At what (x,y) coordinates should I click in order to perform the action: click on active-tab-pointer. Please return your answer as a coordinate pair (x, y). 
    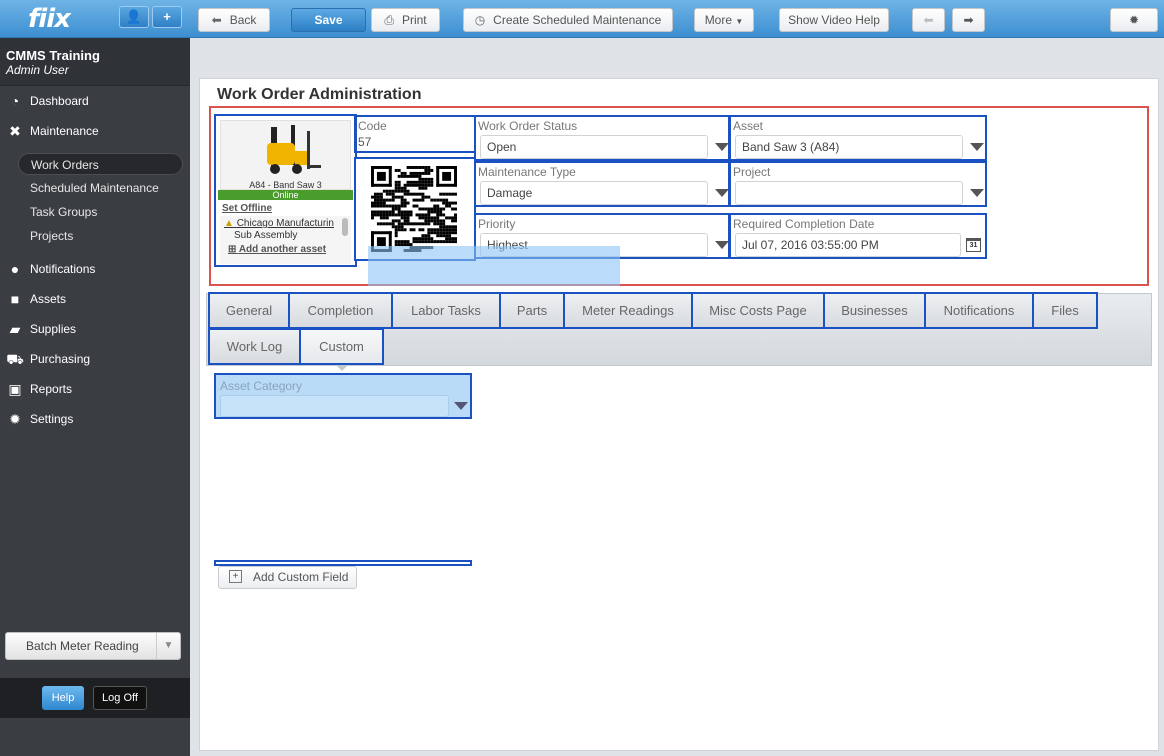
    Looking at the image, I should click on (342, 368).